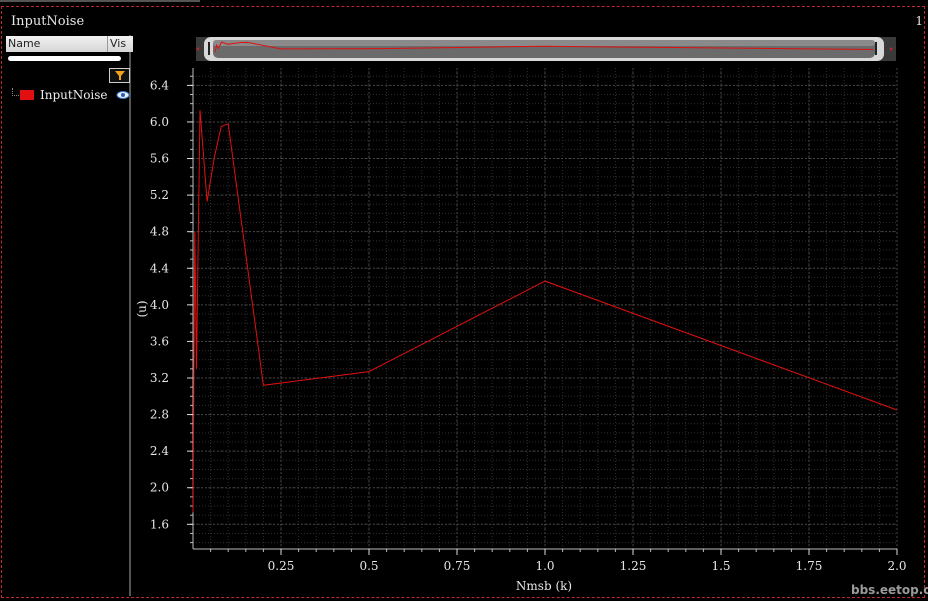  I want to click on x-tick-label: 1.5, so click(720, 566).